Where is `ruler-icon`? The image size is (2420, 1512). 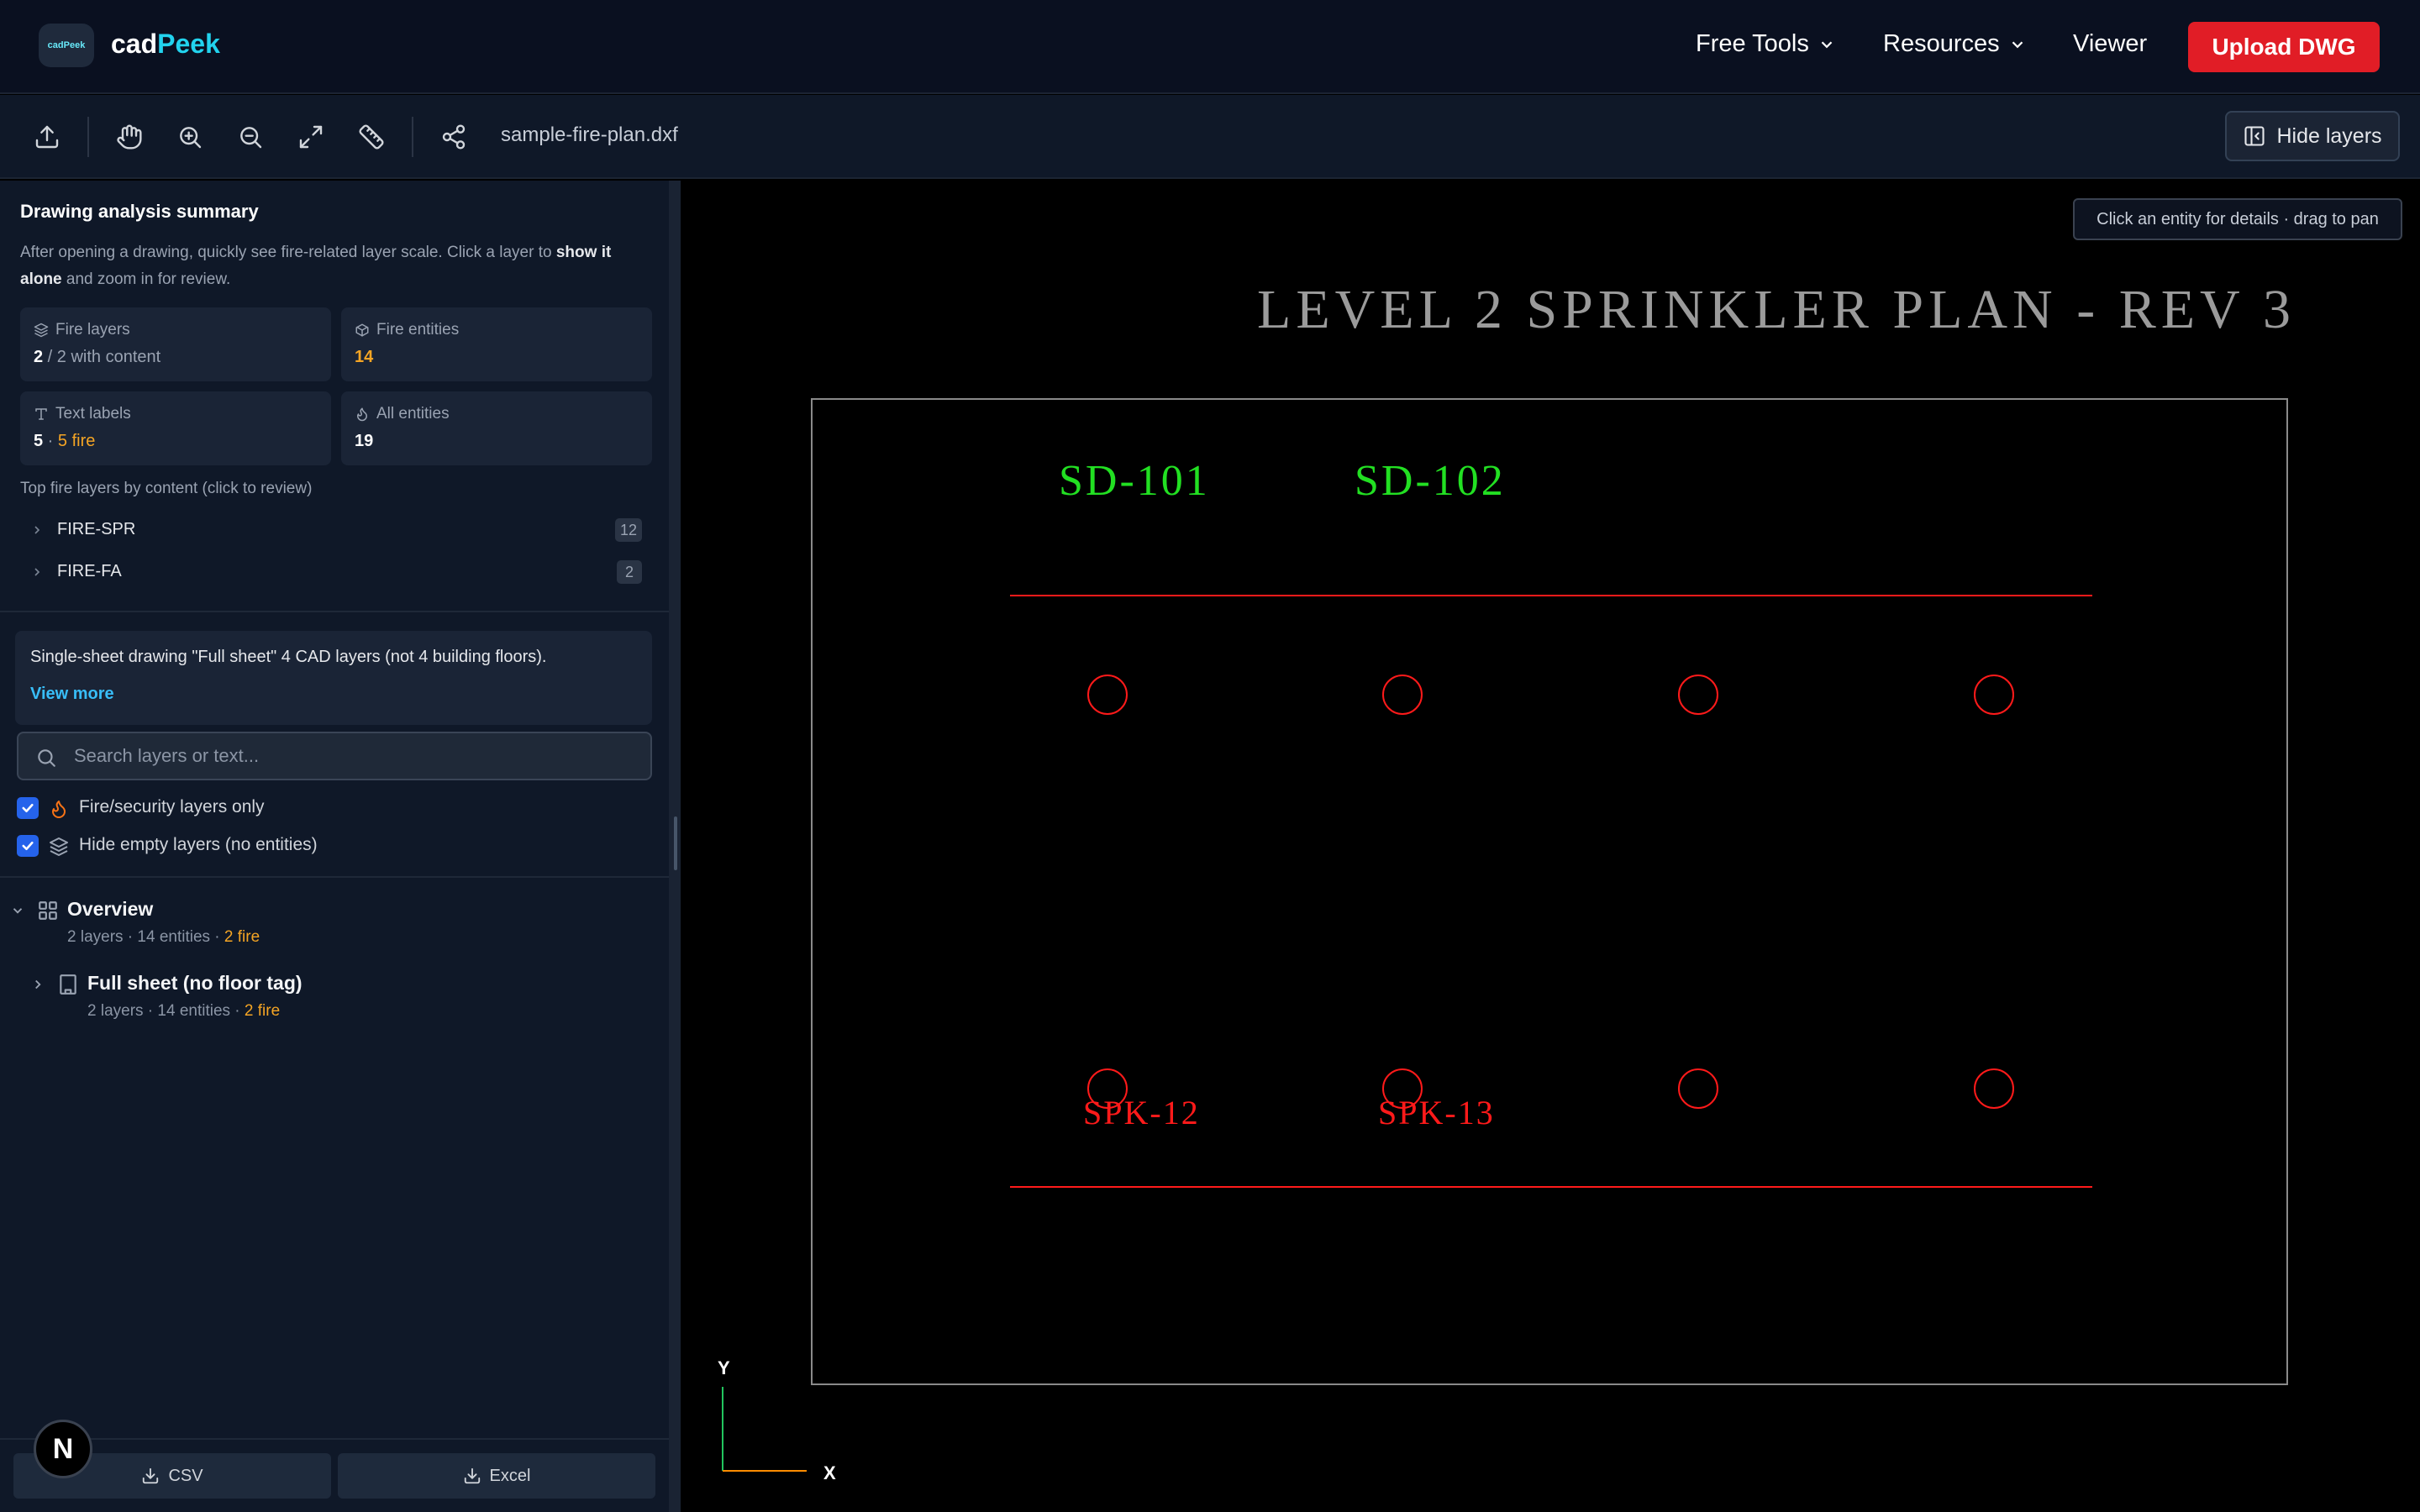 ruler-icon is located at coordinates (371, 137).